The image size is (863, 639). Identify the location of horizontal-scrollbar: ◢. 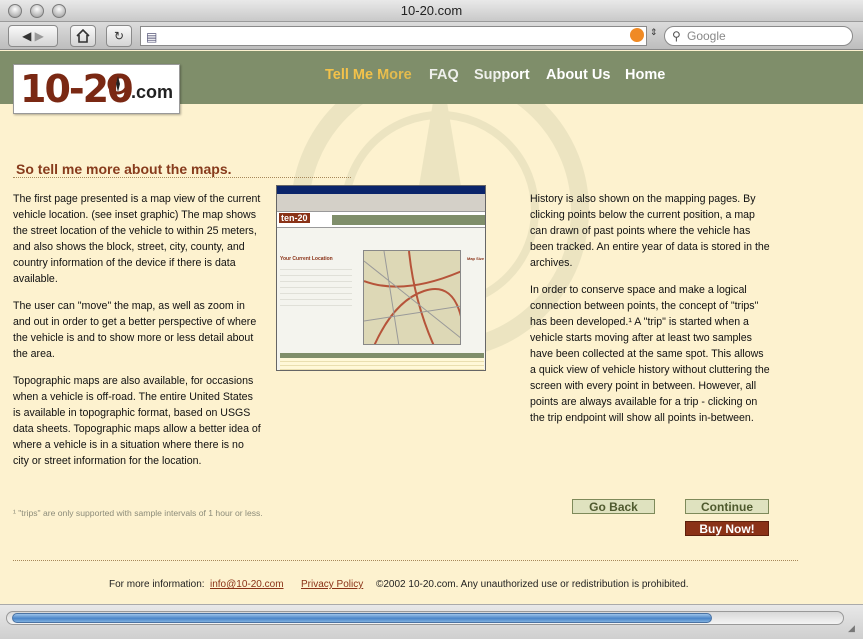
(431, 621).